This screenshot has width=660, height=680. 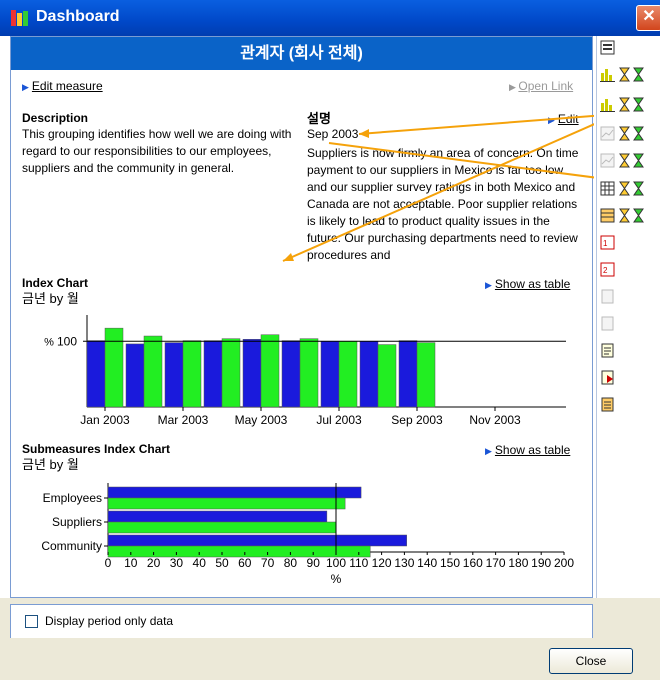 What do you see at coordinates (77, 522) in the screenshot?
I see `submeasure-category-label: Suppliers` at bounding box center [77, 522].